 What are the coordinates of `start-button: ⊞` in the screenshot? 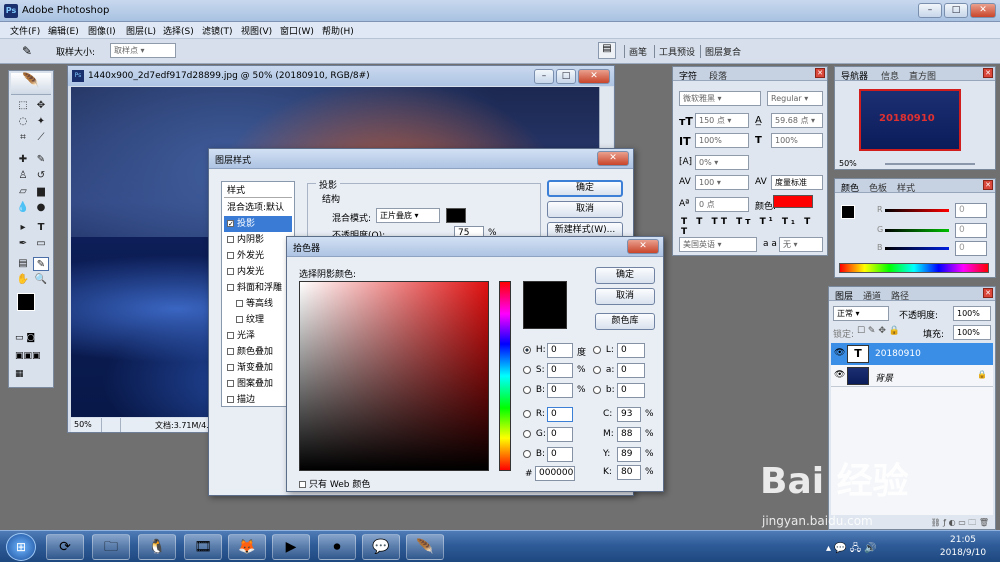 It's located at (21, 547).